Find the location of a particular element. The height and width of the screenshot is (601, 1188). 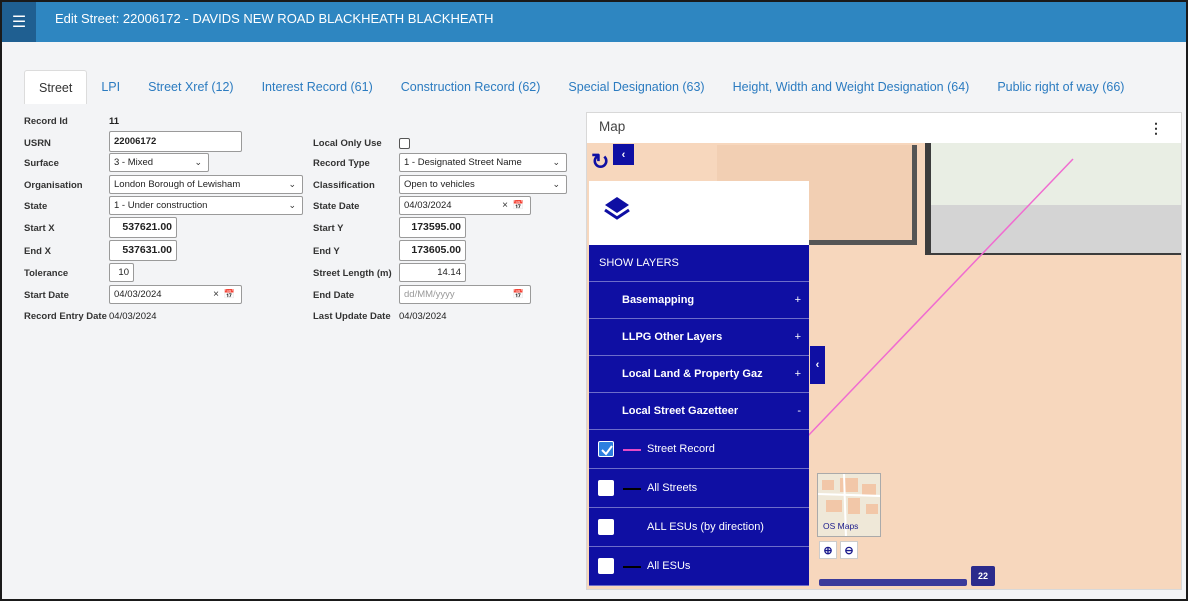

tab-interest-record: Interest Record (61) is located at coordinates (317, 87).